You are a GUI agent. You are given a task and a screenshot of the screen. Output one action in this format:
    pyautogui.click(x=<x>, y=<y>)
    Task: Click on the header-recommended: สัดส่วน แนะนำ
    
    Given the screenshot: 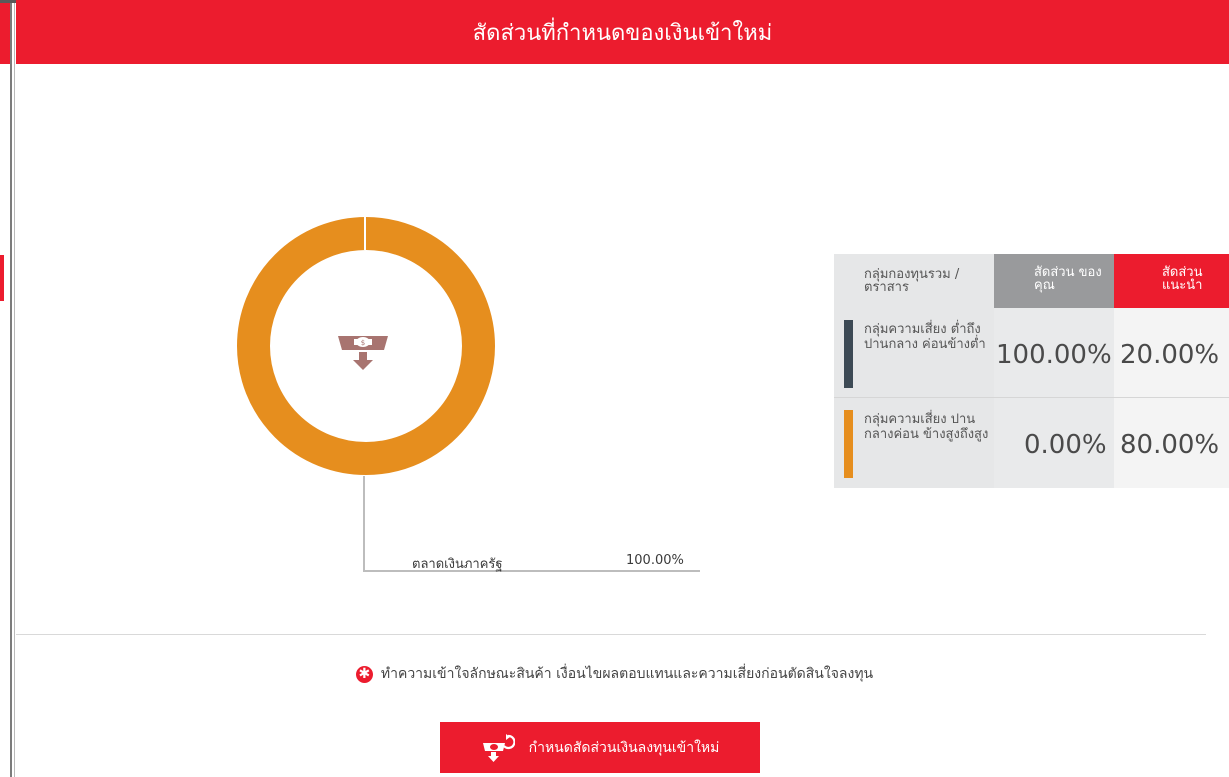 What is the action you would take?
    pyautogui.click(x=1171, y=281)
    